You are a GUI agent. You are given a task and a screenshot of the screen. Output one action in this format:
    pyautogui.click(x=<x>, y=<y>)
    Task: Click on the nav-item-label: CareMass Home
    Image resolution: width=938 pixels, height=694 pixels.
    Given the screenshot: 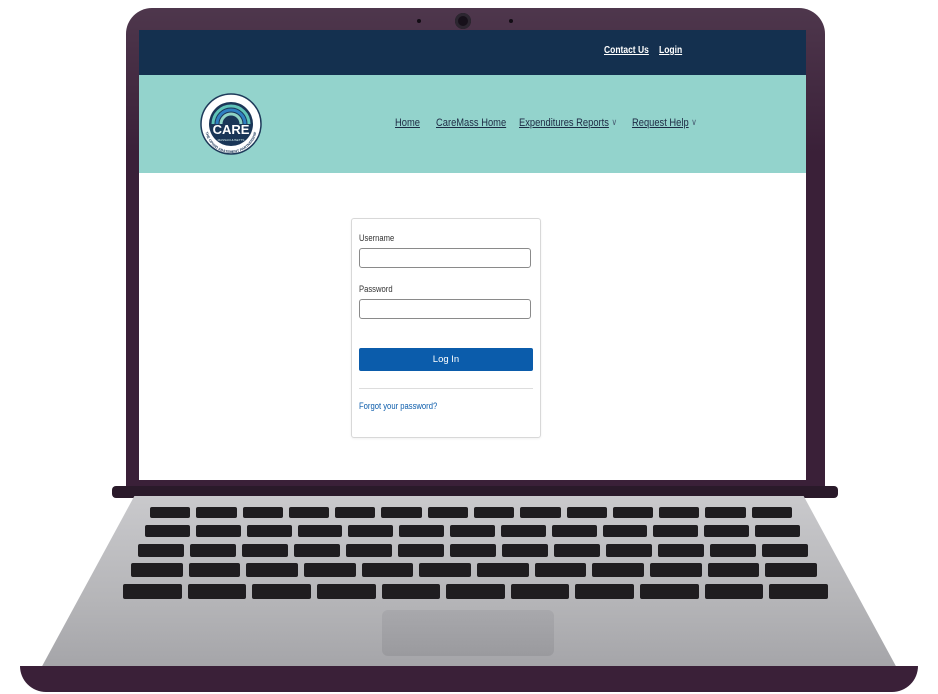 What is the action you would take?
    pyautogui.click(x=471, y=123)
    